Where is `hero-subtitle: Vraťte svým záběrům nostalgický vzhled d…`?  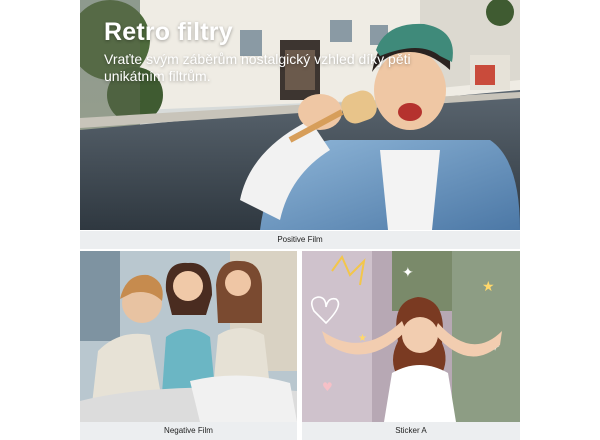
hero-subtitle: Vraťte svým záběrům nostalgický vzhled d… is located at coordinates (257, 67).